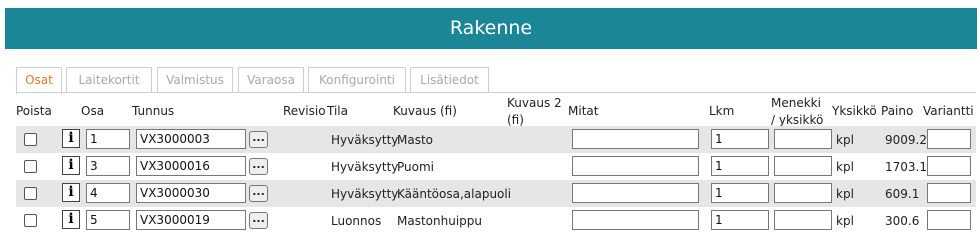  Describe the element at coordinates (195, 80) in the screenshot. I see `tab-valmistus: Valmistus` at that location.